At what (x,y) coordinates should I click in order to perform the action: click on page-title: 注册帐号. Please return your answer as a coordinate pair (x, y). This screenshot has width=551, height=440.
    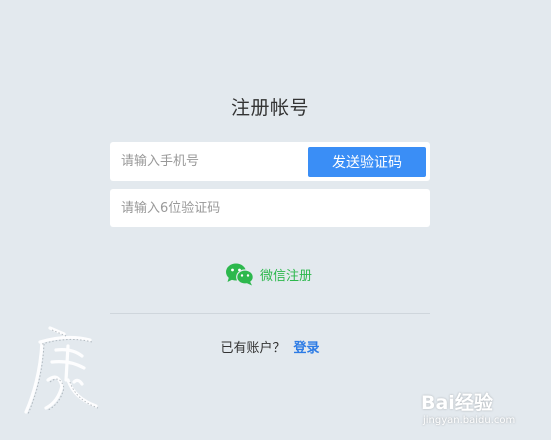
    Looking at the image, I should click on (269, 108).